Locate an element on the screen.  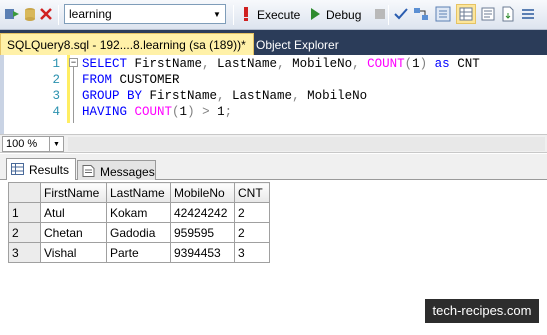
line-number: 1 is located at coordinates (56, 64).